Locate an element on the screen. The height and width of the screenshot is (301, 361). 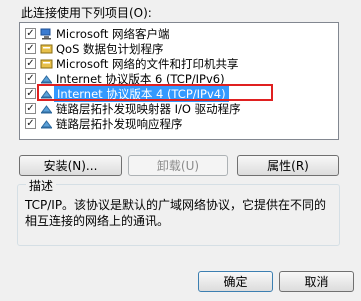
list-item-lltd-responder: ✓ 链路层拓扑发现响应程序 is located at coordinates (179, 123).